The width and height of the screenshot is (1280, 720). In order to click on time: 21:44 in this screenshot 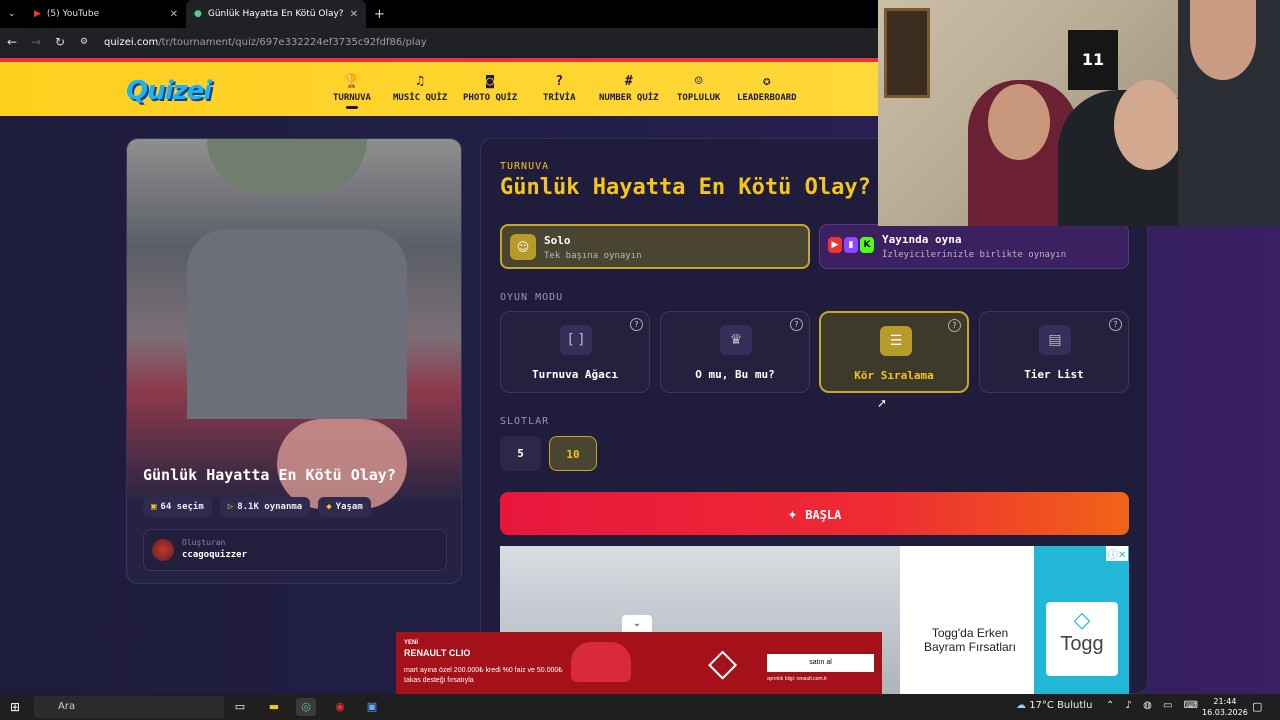, I will do `click(1225, 701)`.